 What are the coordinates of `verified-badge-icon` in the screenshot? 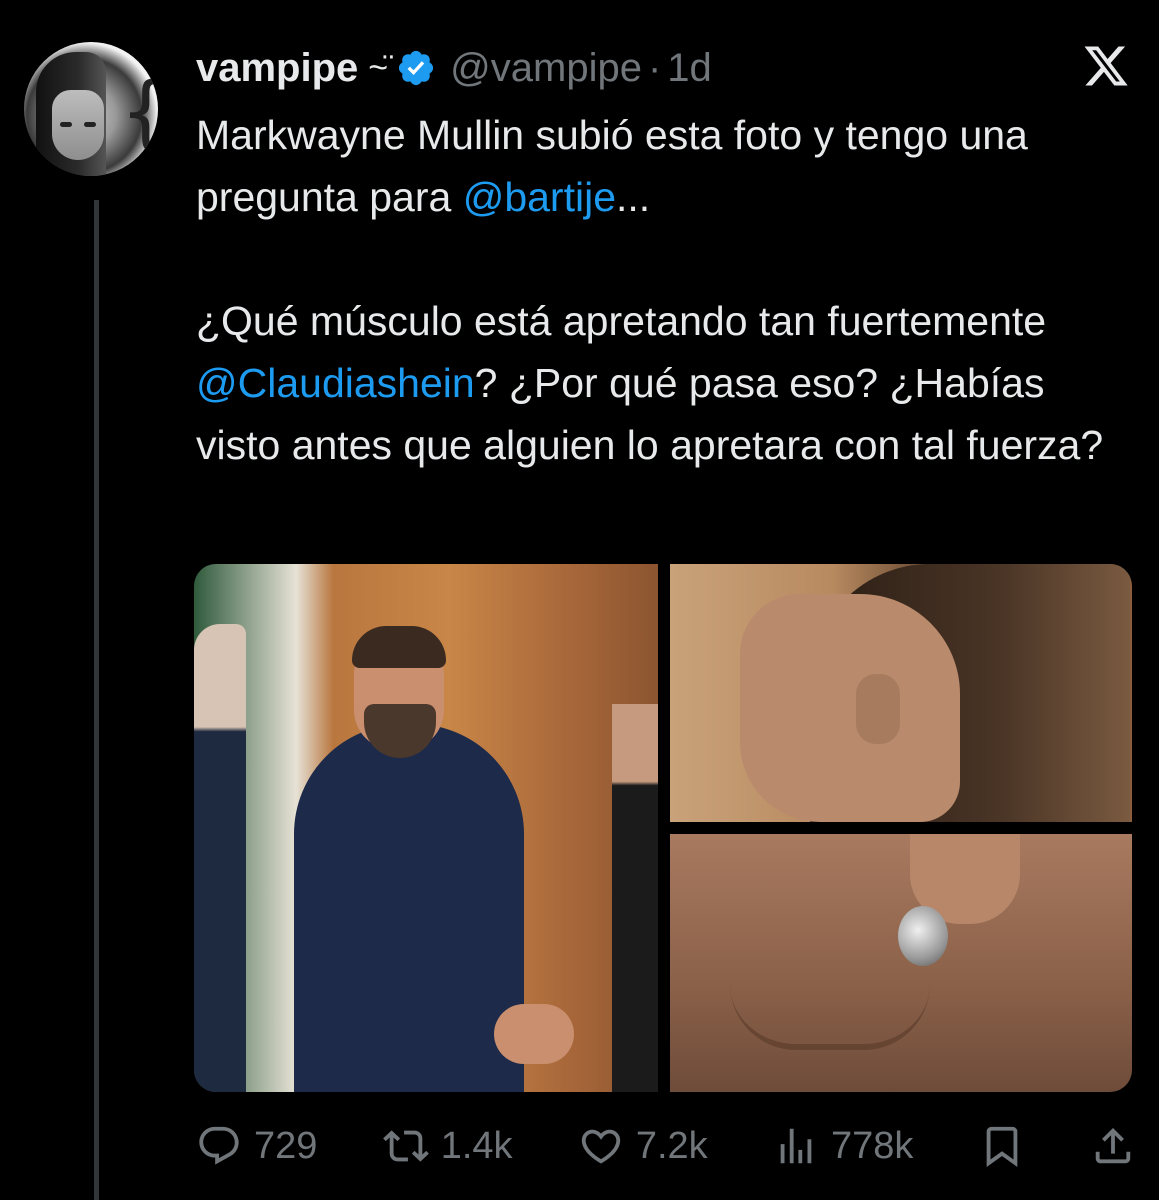 It's located at (416, 68).